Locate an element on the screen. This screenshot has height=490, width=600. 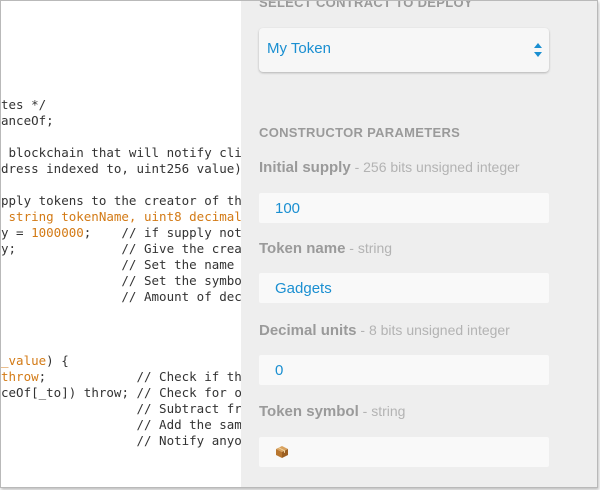
contract-select-value: My Token is located at coordinates (299, 48).